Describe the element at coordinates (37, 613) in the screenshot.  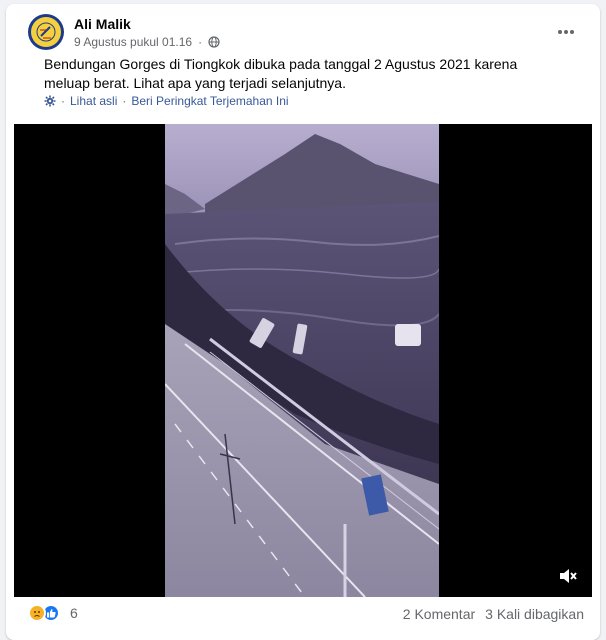
I see `sad-reaction-icon` at that location.